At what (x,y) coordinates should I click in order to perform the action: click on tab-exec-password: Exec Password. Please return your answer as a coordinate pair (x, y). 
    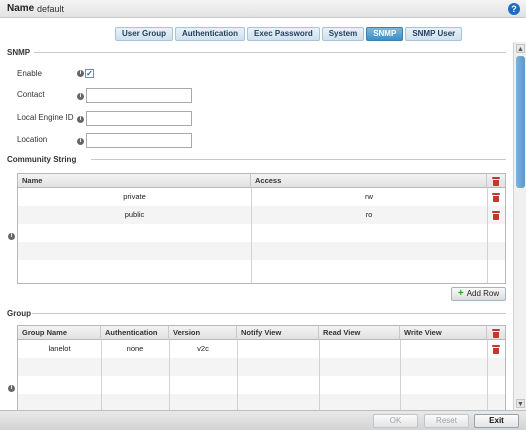
    Looking at the image, I should click on (283, 34).